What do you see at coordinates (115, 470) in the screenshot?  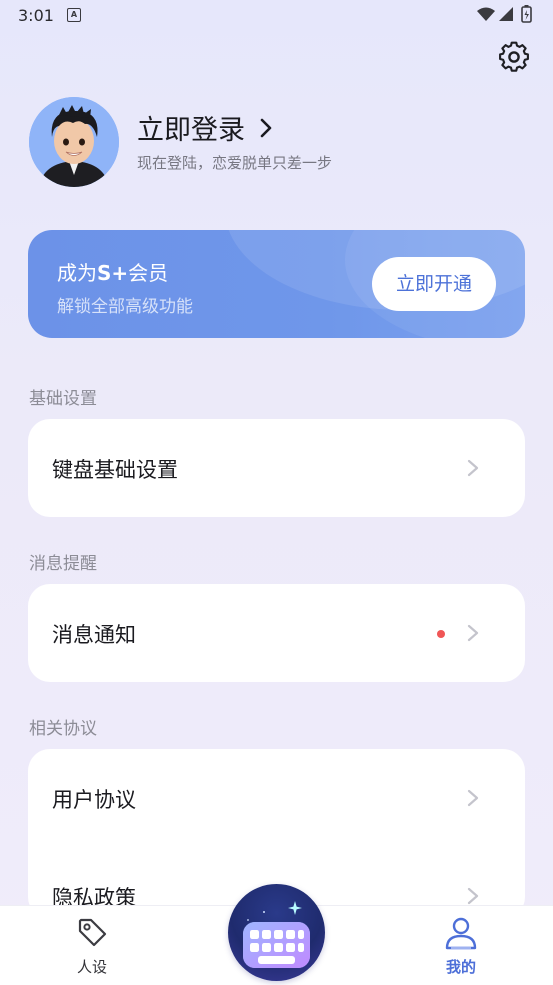 I see `list-item-label: 键盘基础设置` at bounding box center [115, 470].